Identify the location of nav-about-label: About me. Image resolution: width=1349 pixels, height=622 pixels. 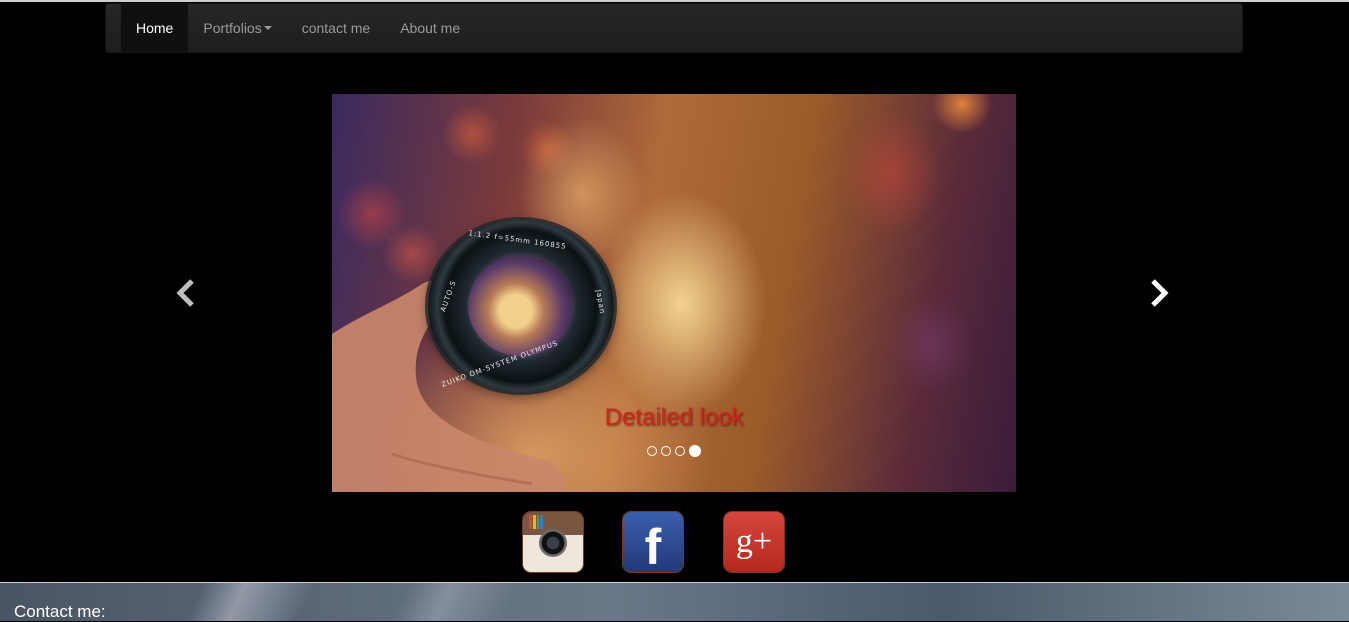
(430, 28).